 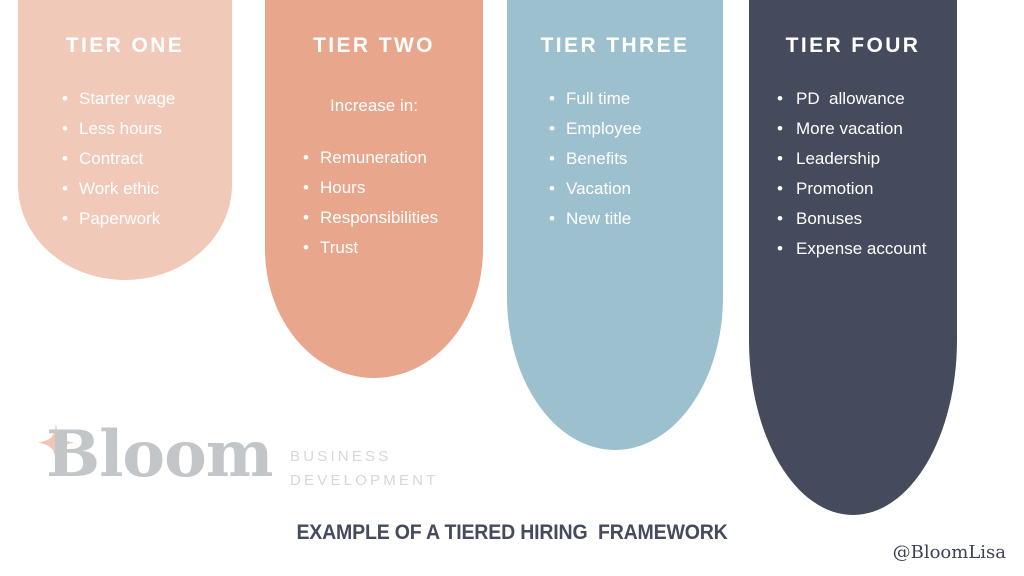 I want to click on brand-logo: Bloom BUSINESS DEVELOPMENT, so click(x=249, y=460).